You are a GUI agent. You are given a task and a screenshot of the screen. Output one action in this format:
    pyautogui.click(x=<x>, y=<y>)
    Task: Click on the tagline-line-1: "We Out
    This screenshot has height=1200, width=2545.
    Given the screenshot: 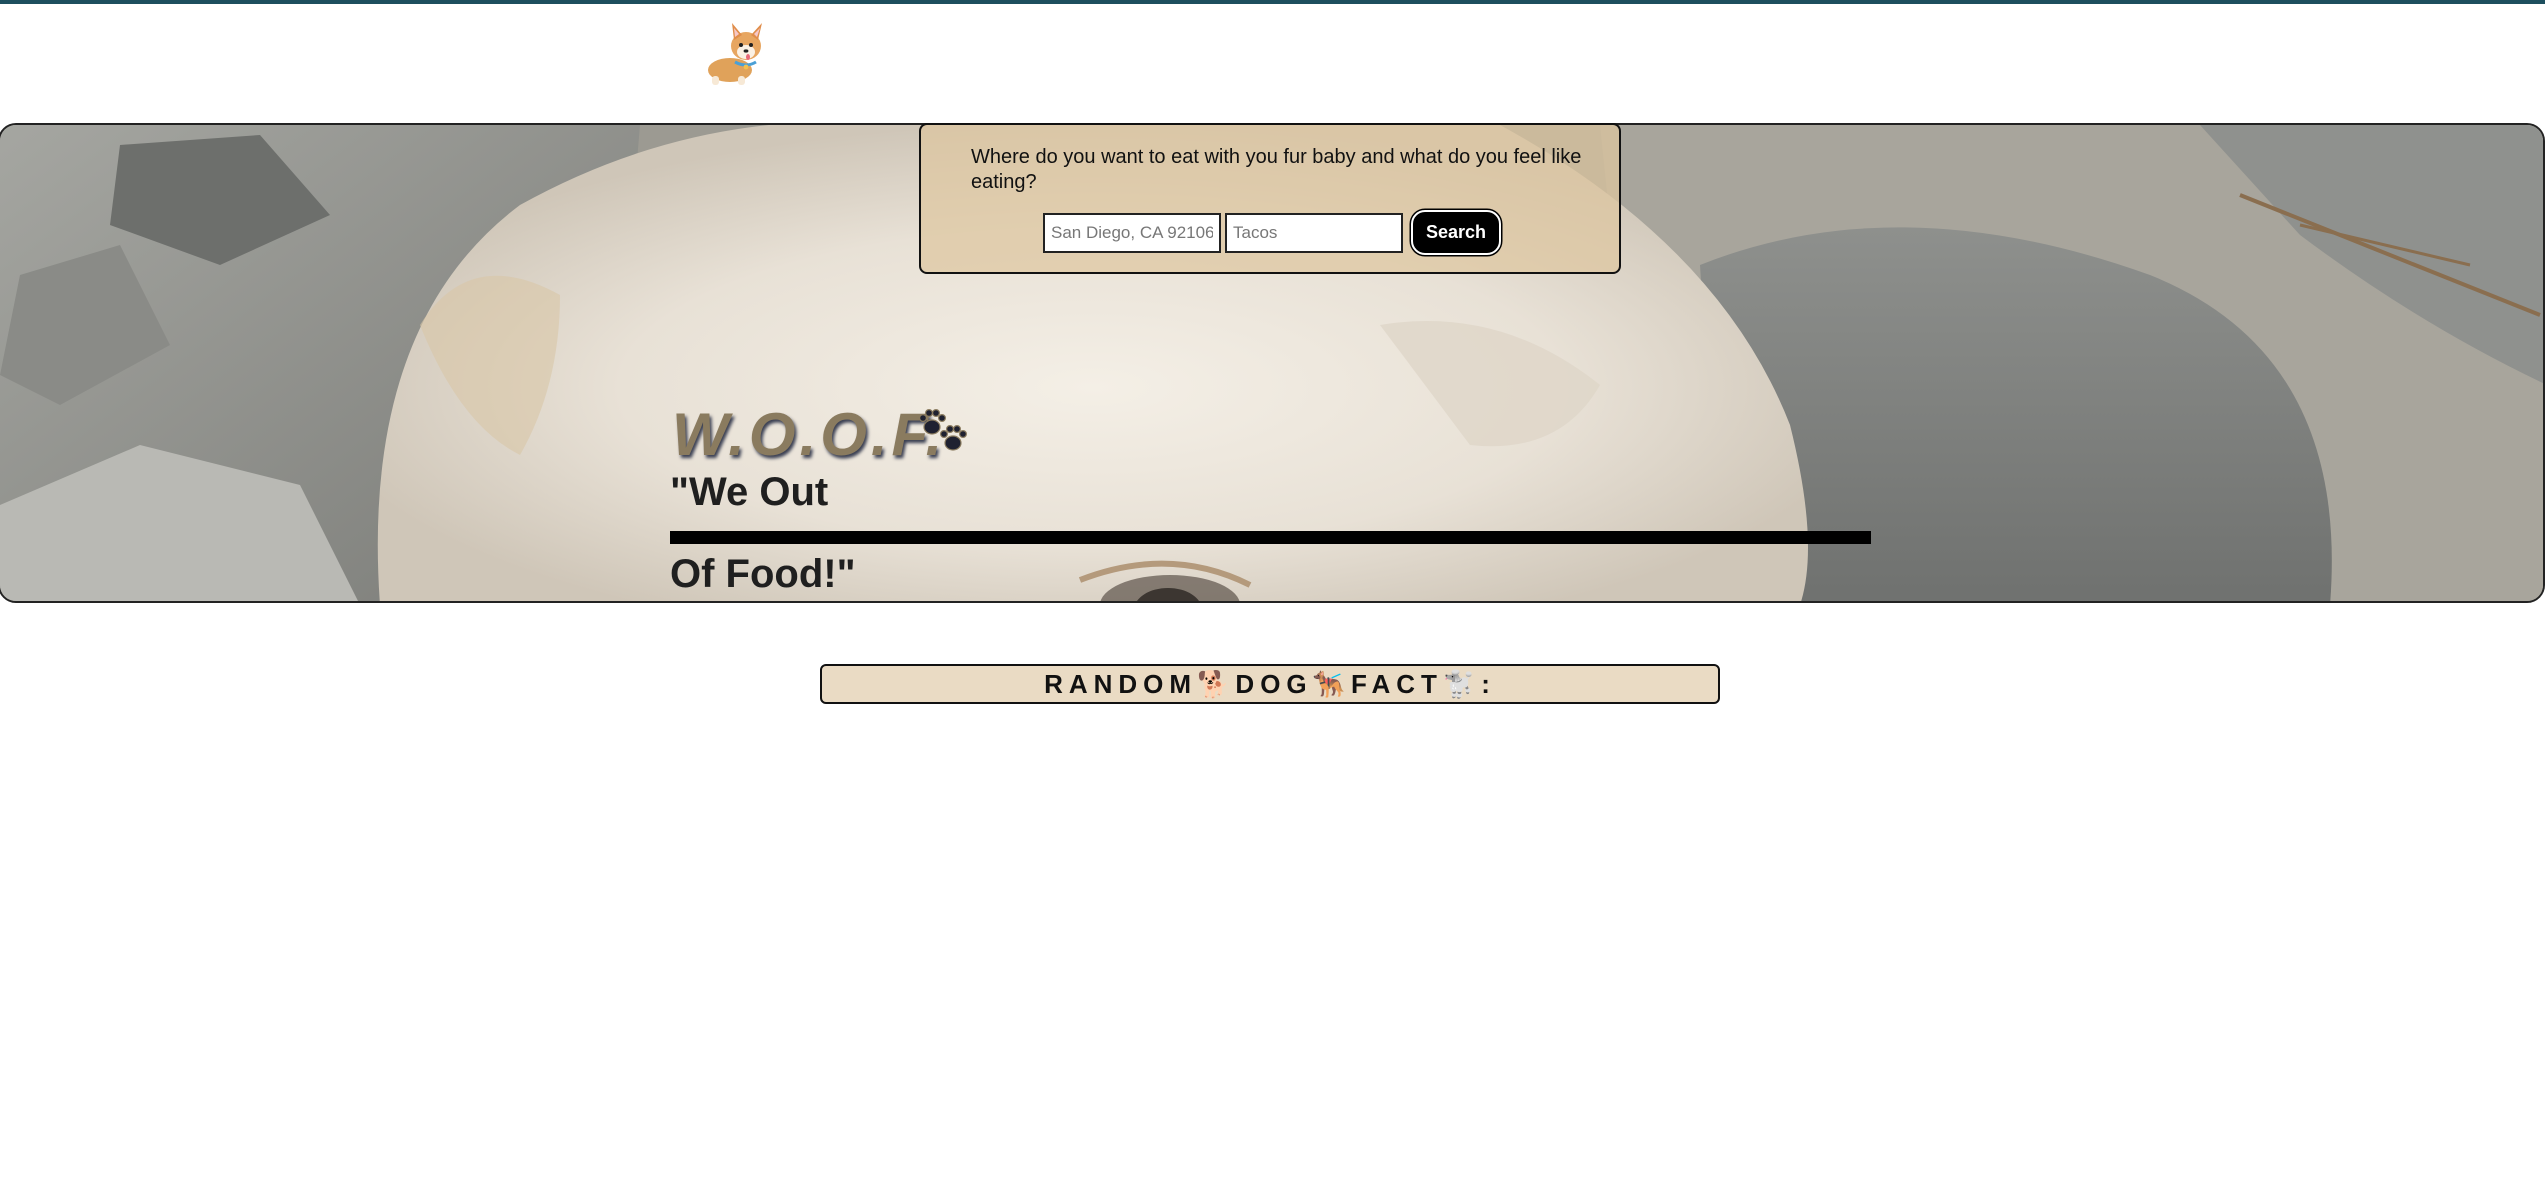 What is the action you would take?
    pyautogui.click(x=749, y=492)
    